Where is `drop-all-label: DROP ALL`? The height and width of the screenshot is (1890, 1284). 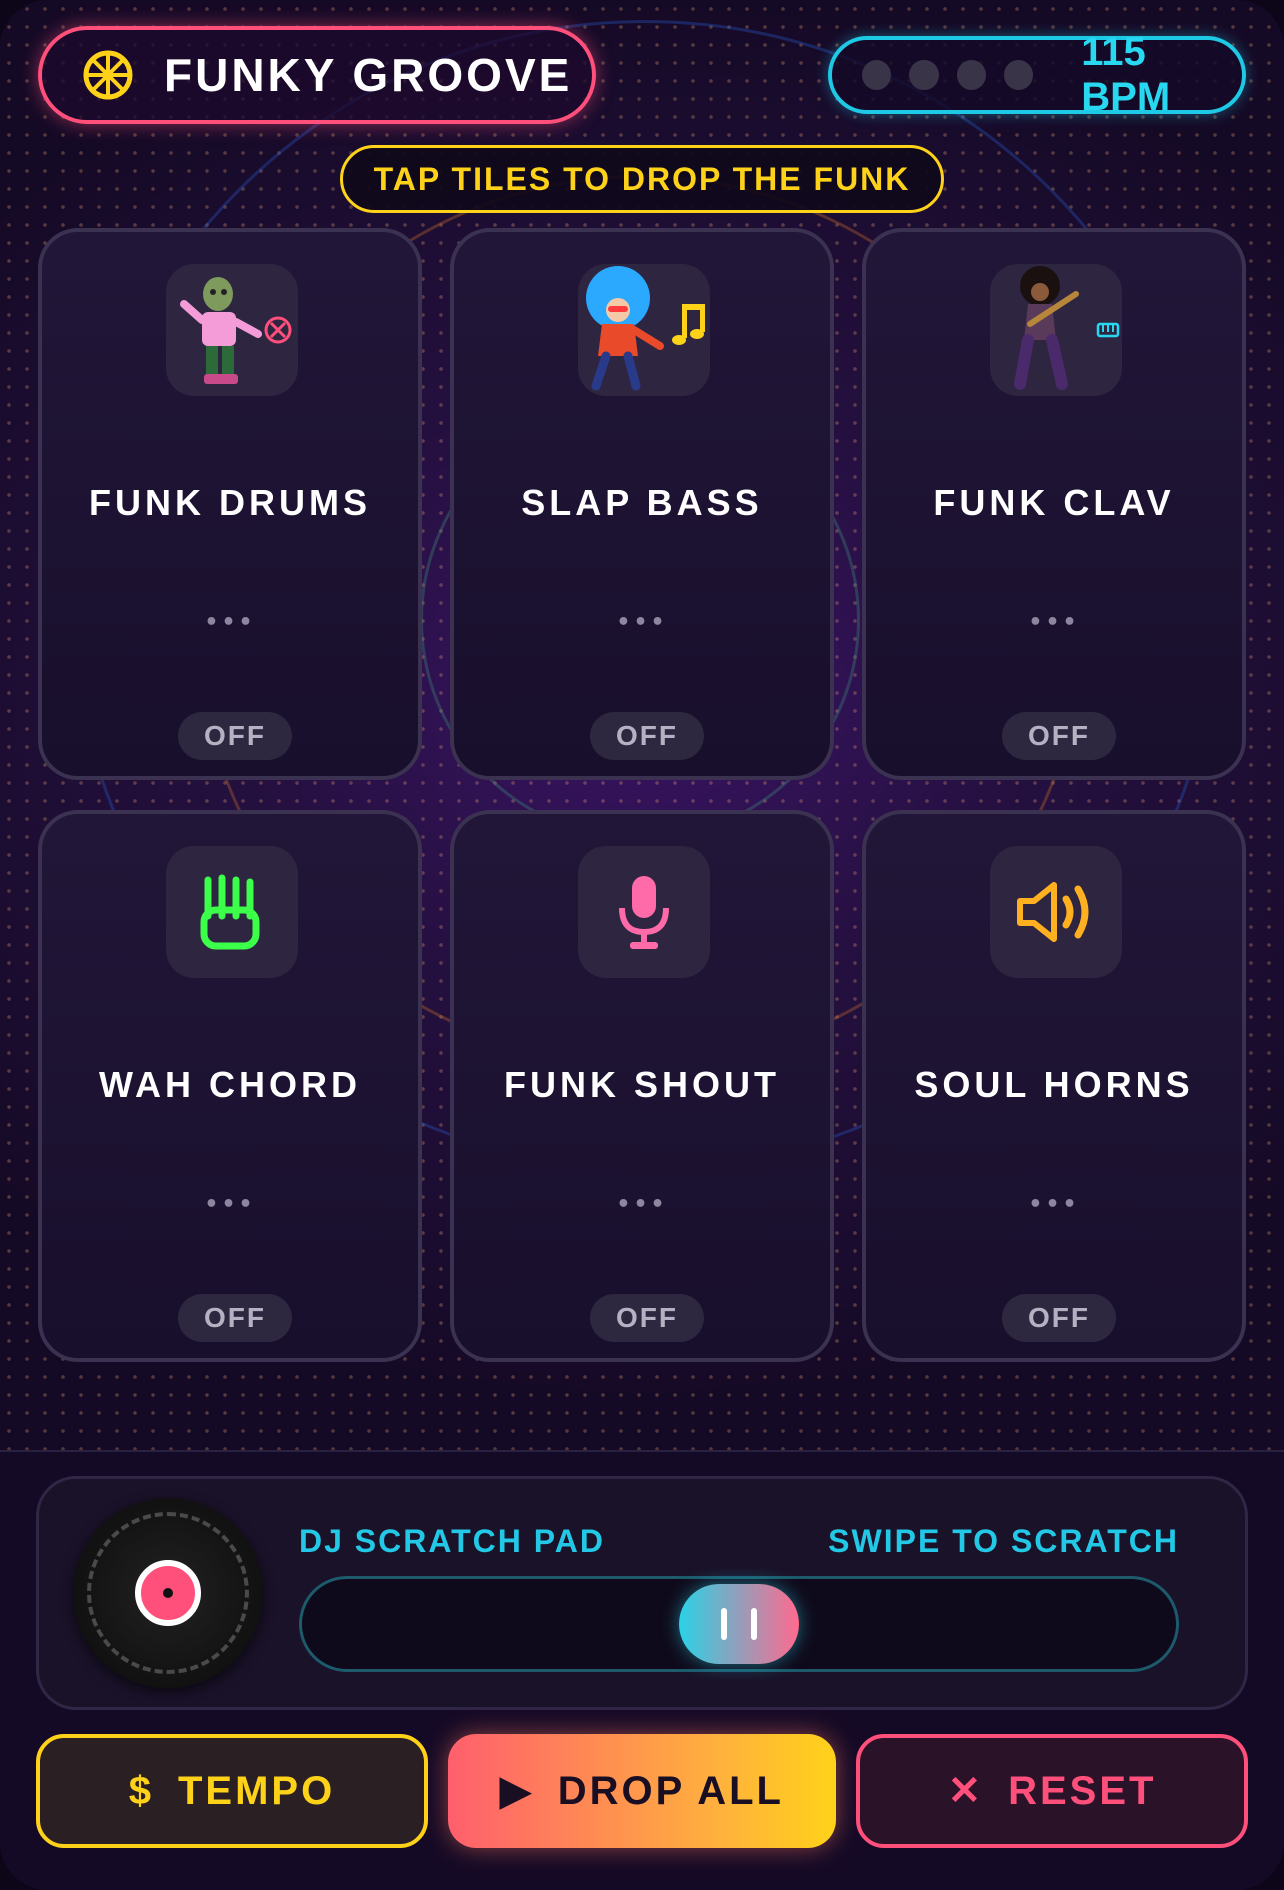
drop-all-label: DROP ALL is located at coordinates (670, 1790).